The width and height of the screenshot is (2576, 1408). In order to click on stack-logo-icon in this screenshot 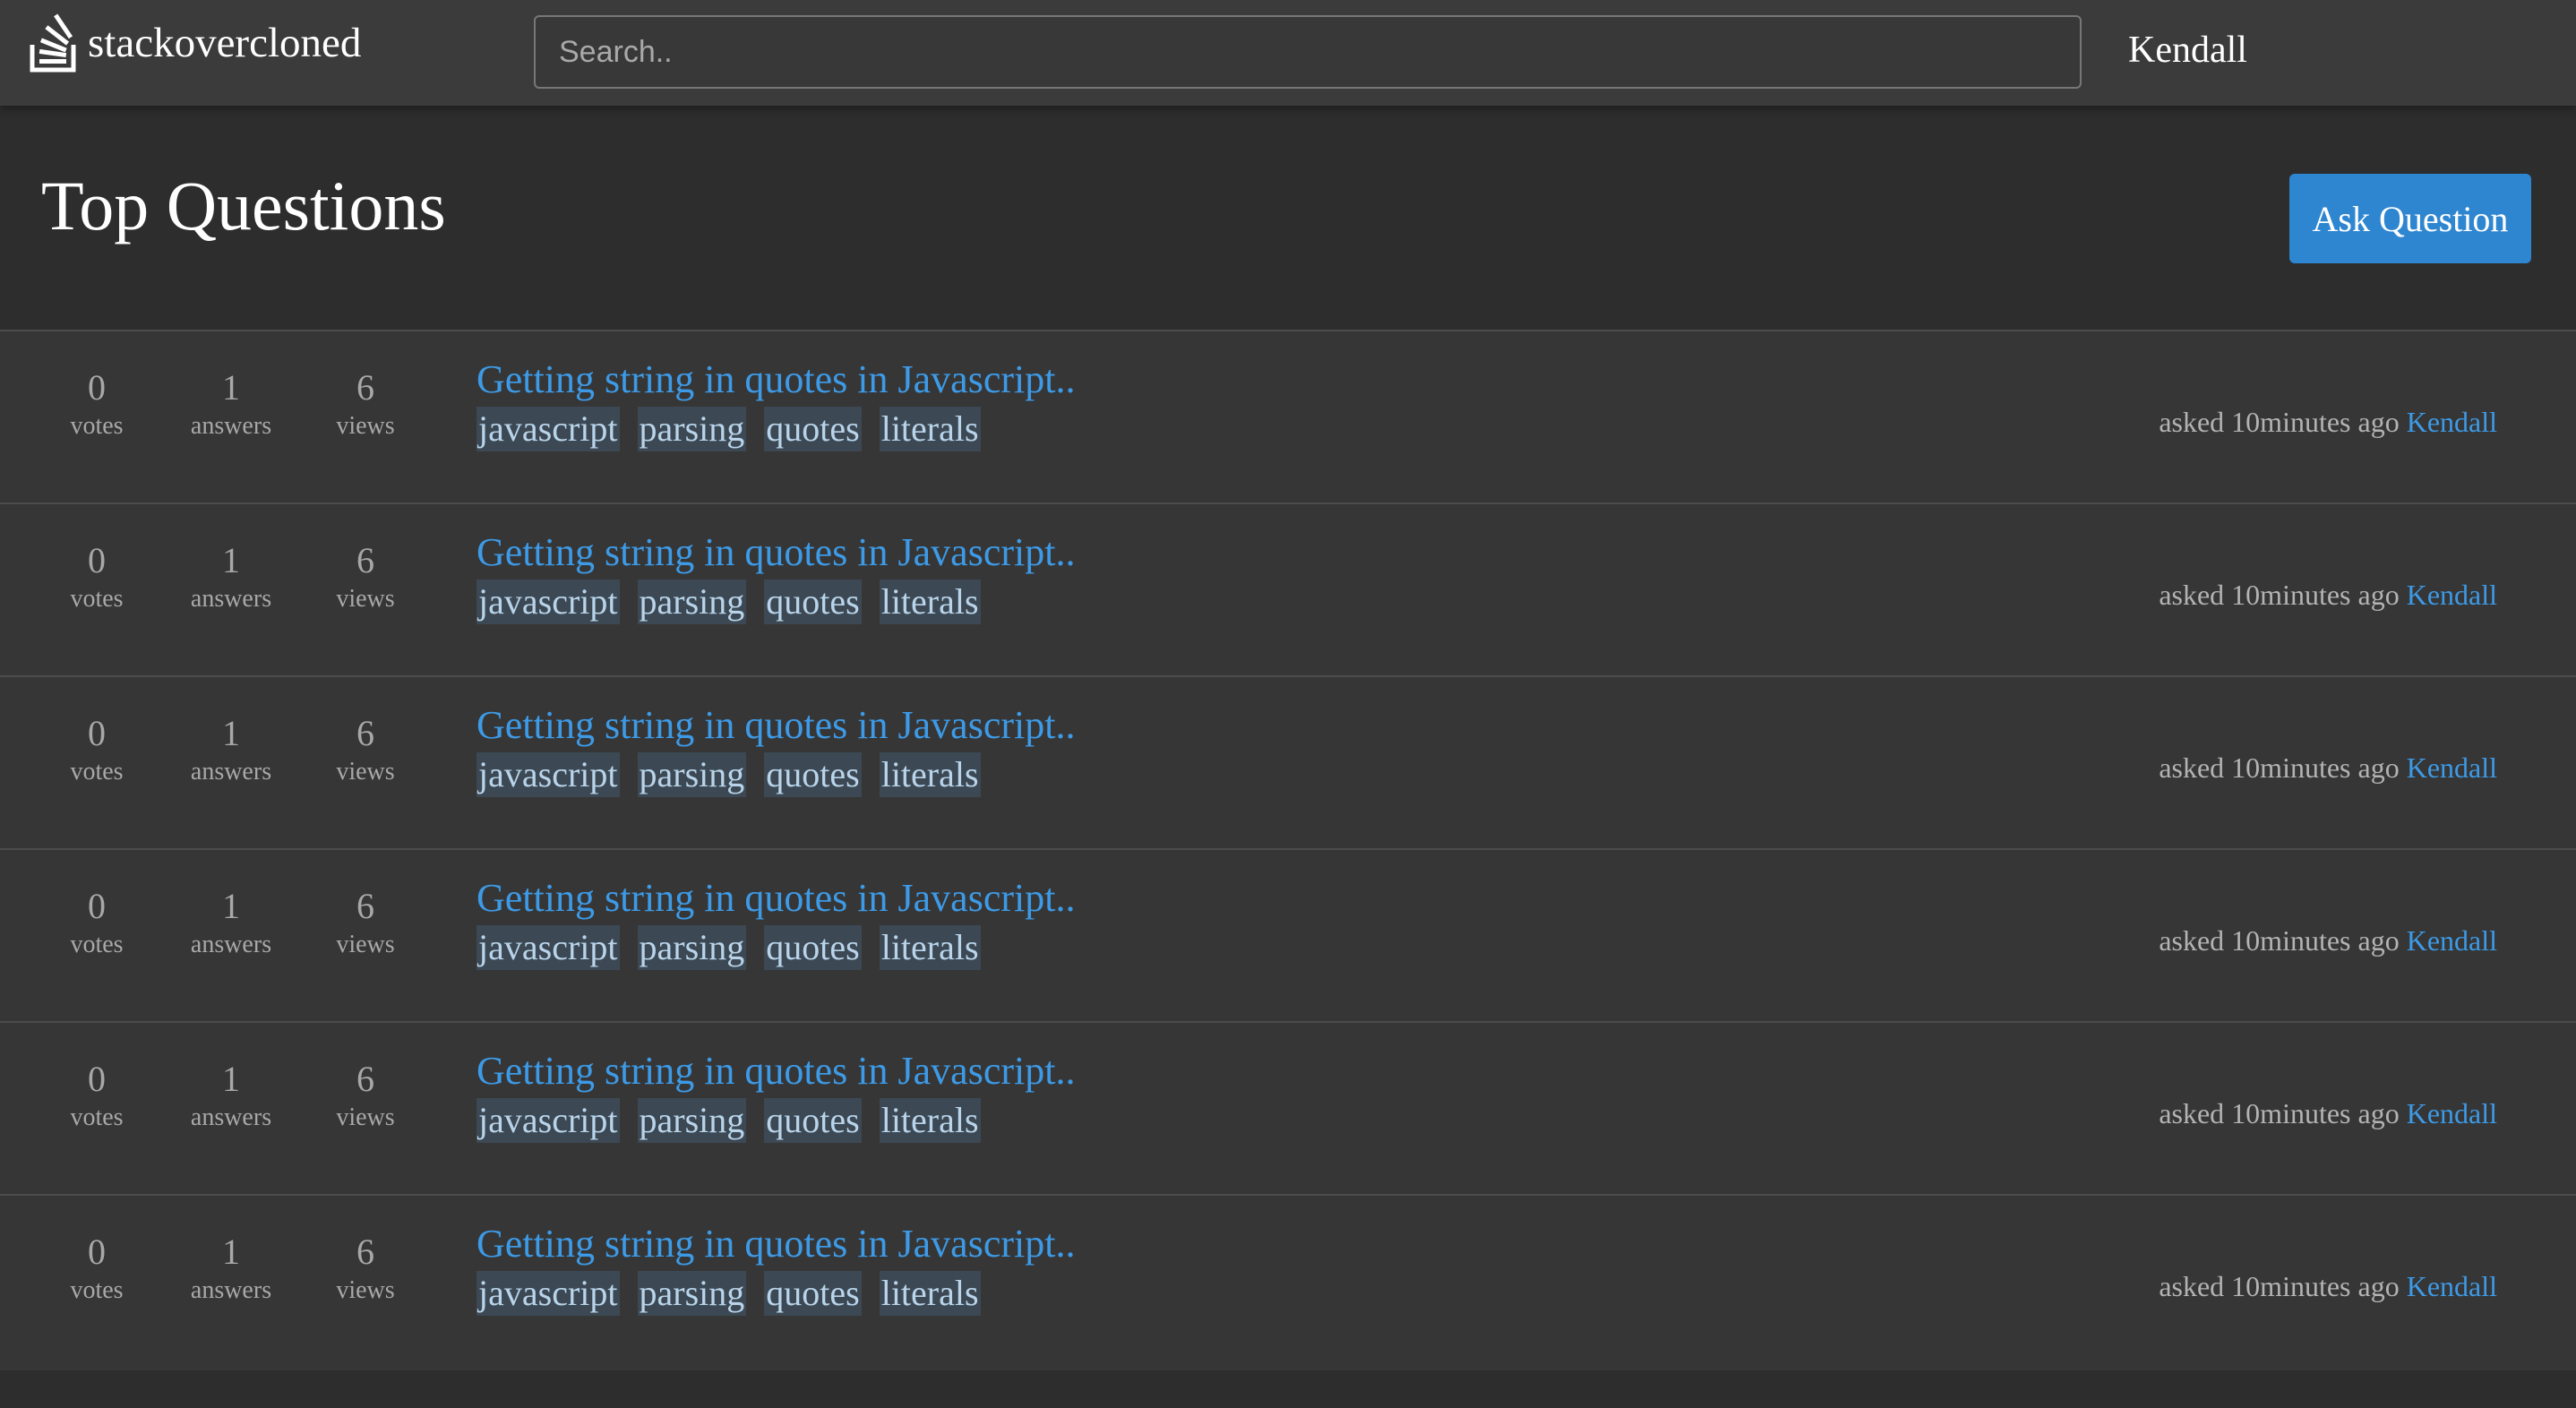, I will do `click(53, 43)`.